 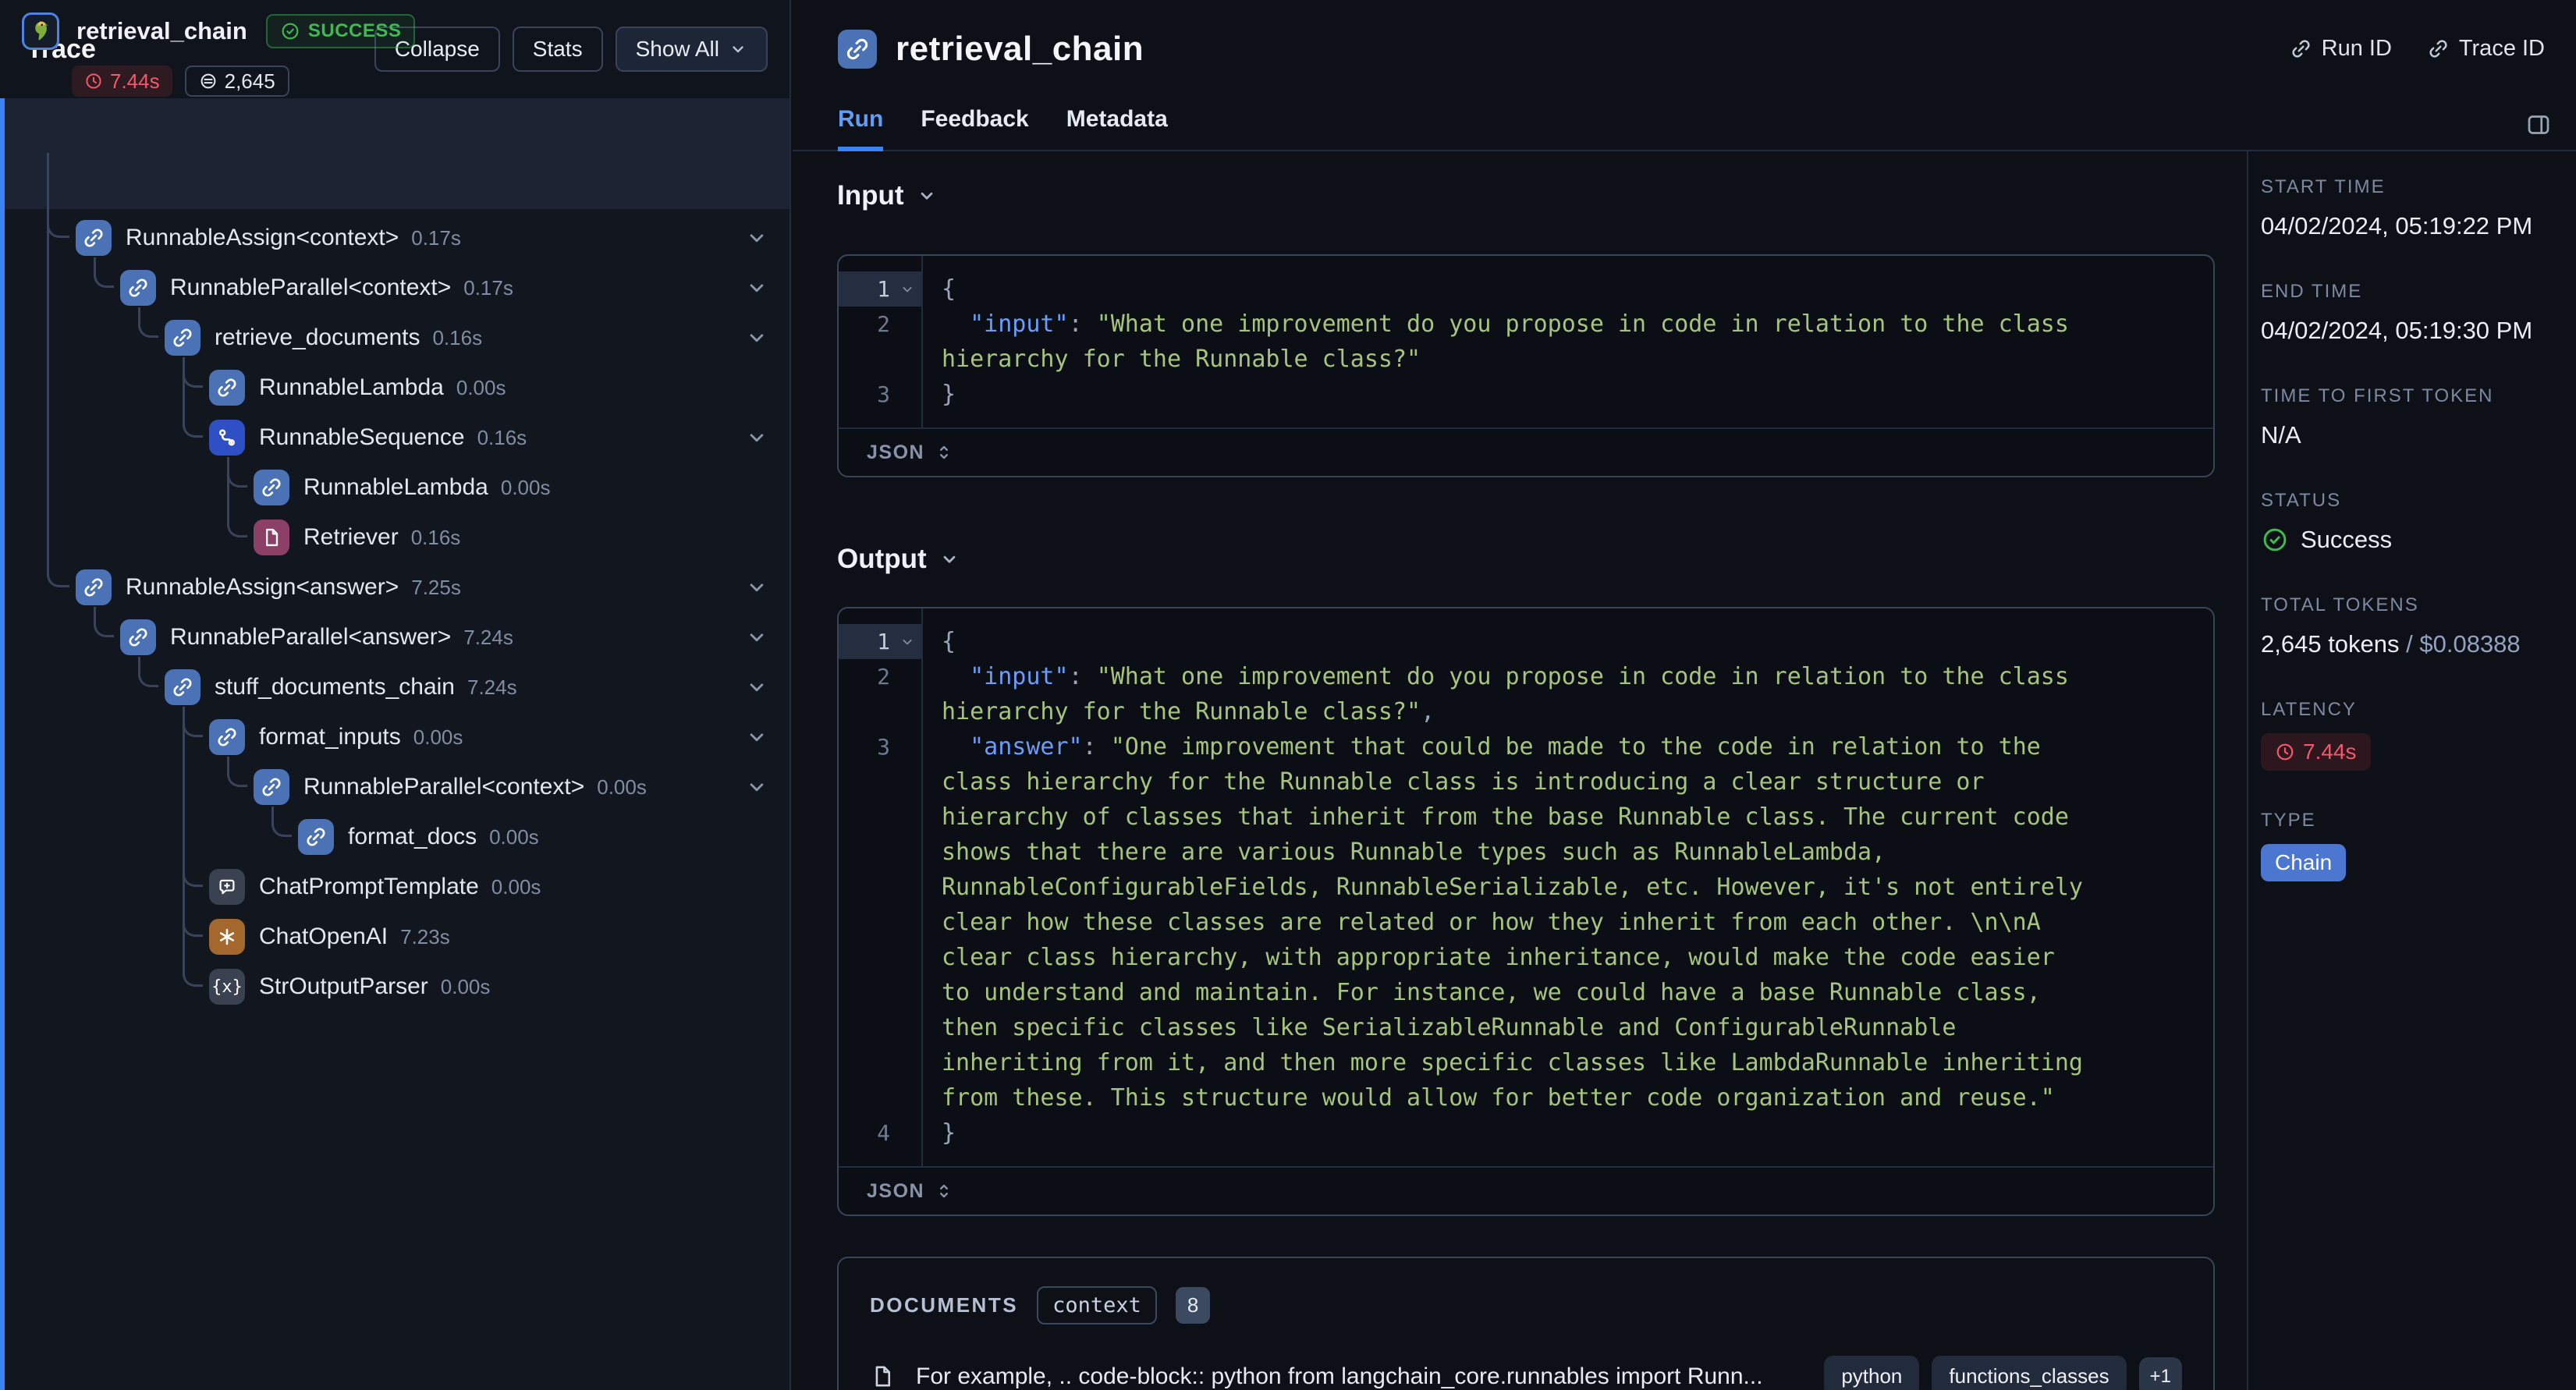 I want to click on tree-row: RunnableParallel<context> 0.00s, so click(x=450, y=787).